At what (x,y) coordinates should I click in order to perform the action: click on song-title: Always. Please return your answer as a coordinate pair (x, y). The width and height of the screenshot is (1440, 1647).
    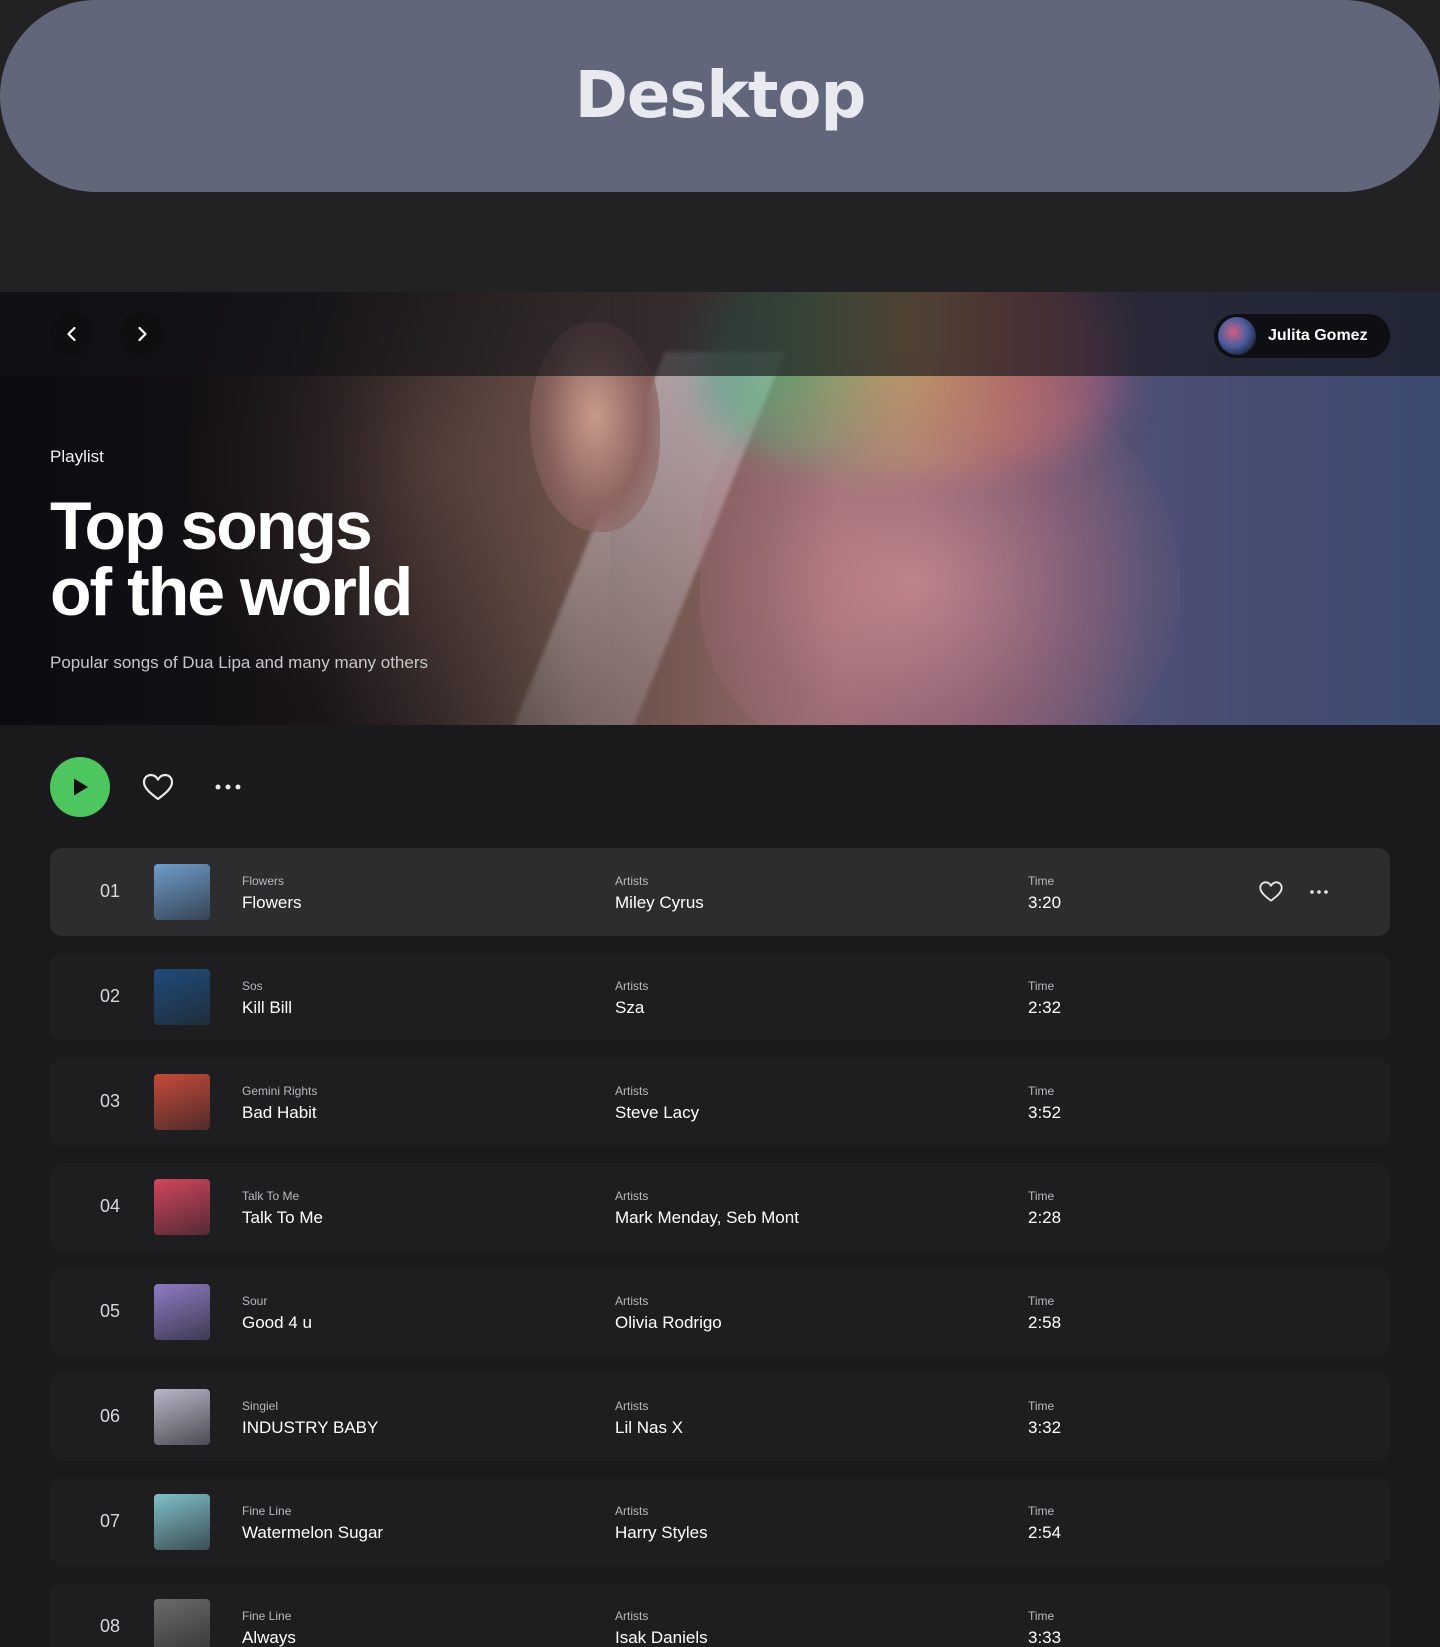
    Looking at the image, I should click on (269, 1637).